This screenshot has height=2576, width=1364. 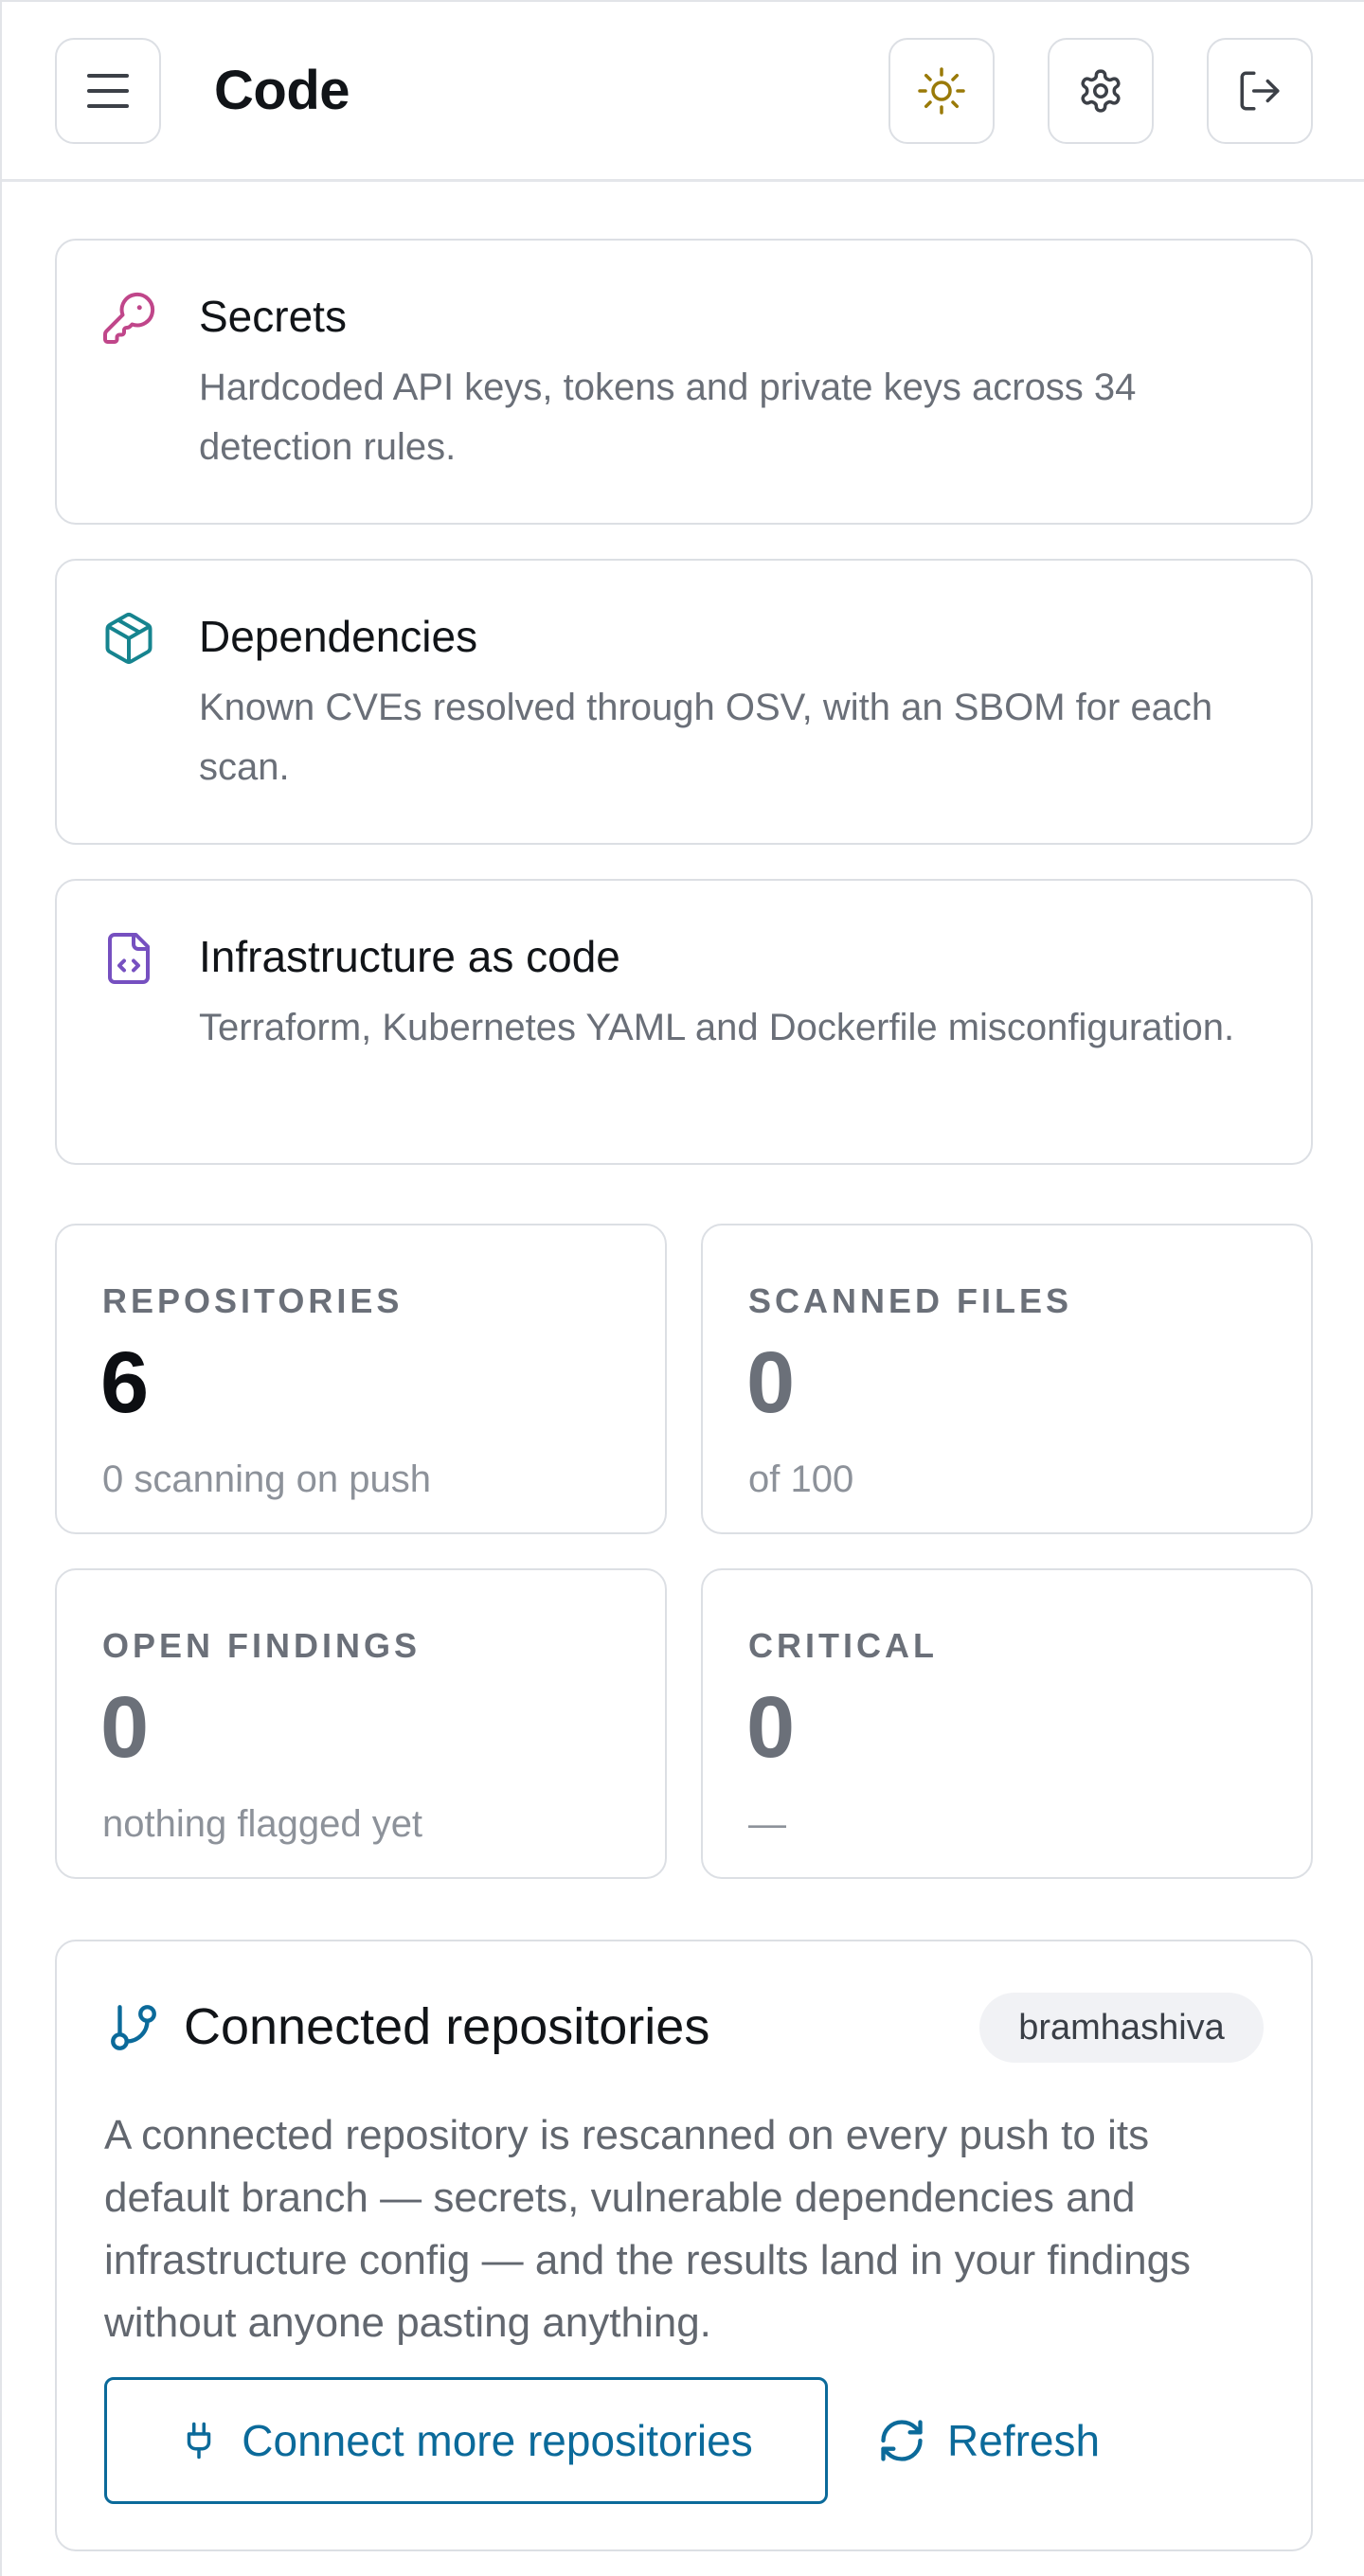 I want to click on feature-title: Dependencies, so click(x=338, y=636).